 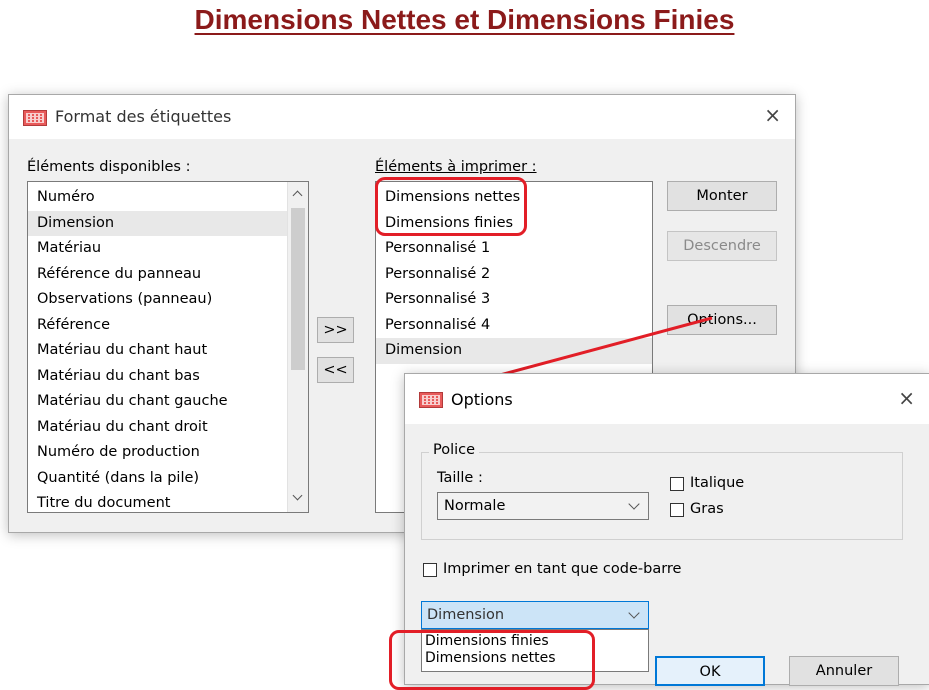 I want to click on cancel-button: Annuler, so click(x=844, y=671).